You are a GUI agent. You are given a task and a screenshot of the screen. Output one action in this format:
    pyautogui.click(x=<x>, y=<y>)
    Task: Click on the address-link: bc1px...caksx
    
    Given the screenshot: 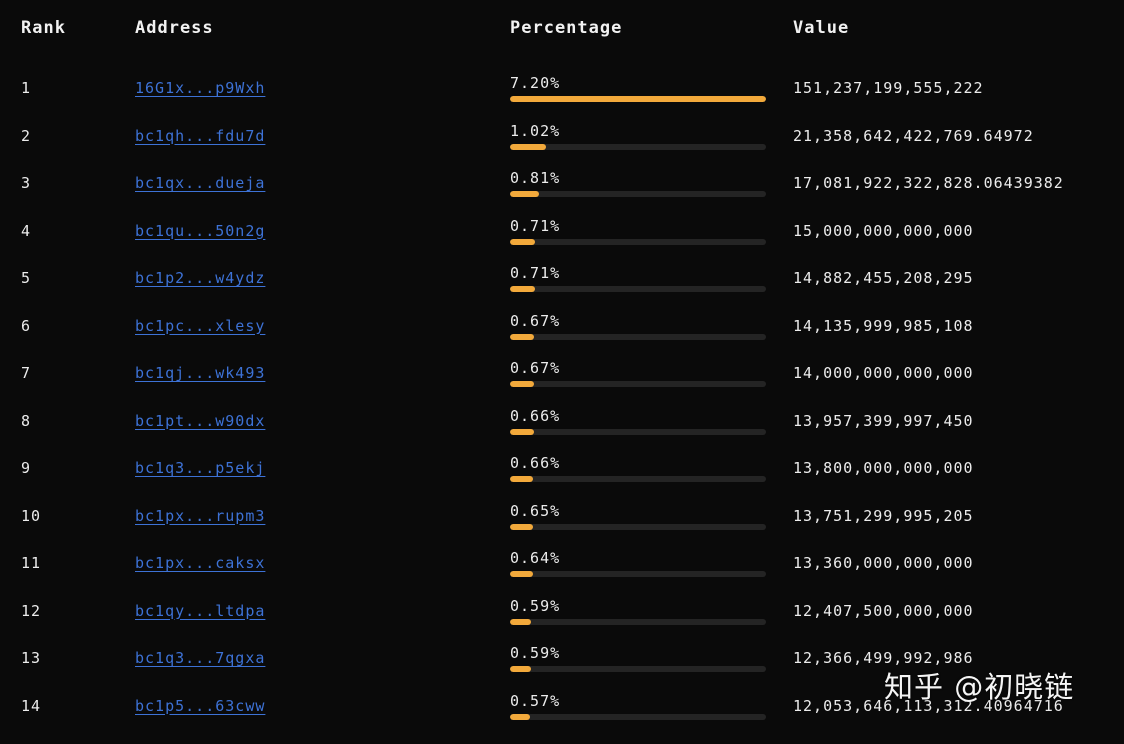 What is the action you would take?
    pyautogui.click(x=200, y=563)
    